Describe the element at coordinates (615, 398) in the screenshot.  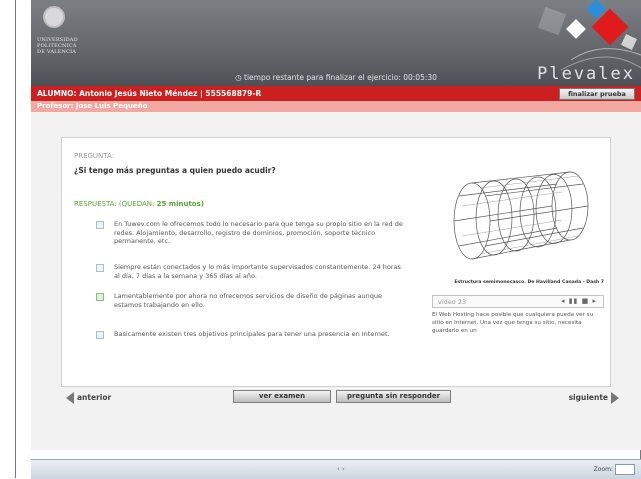
I see `arrow-right-icon` at that location.